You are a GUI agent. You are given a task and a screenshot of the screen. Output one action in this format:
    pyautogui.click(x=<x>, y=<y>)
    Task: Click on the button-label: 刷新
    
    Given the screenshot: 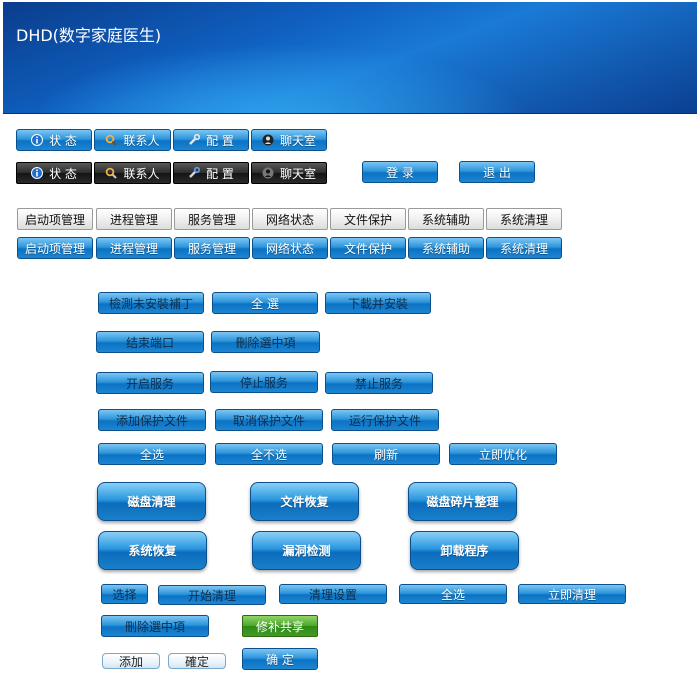 What is the action you would take?
    pyautogui.click(x=385, y=454)
    